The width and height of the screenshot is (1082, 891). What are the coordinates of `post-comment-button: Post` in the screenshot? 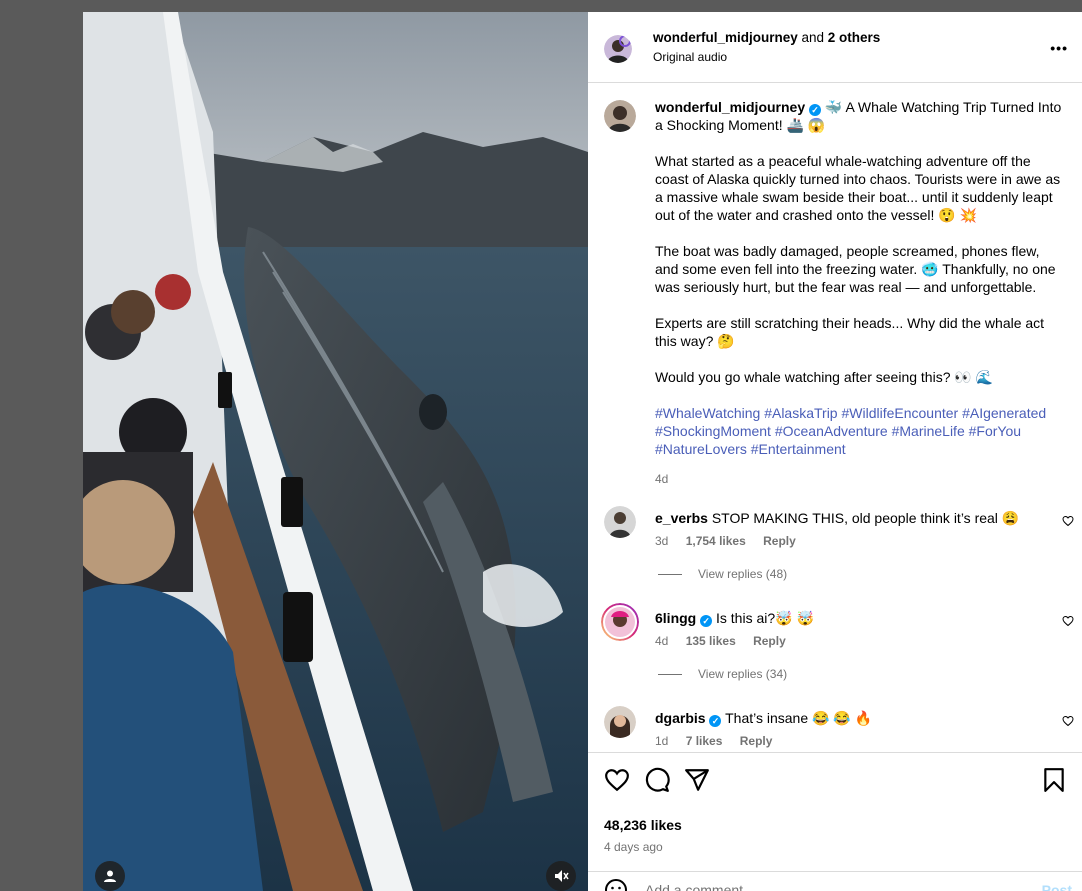 It's located at (1057, 886).